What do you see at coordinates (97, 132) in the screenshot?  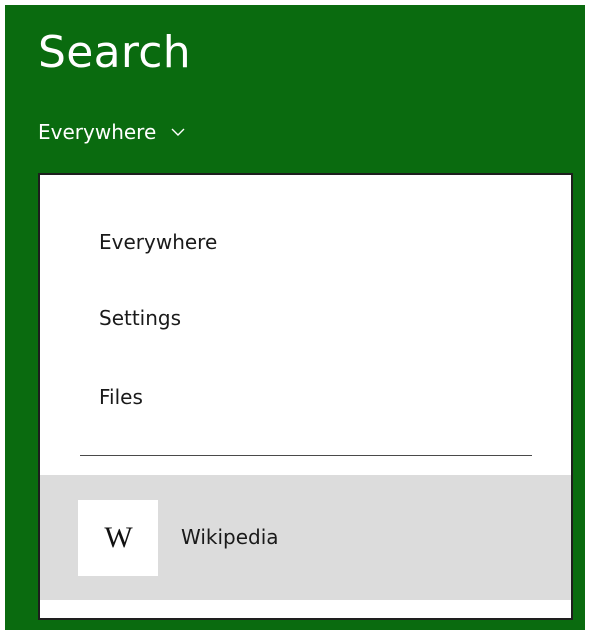 I see `search-scope-label: Everywhere` at bounding box center [97, 132].